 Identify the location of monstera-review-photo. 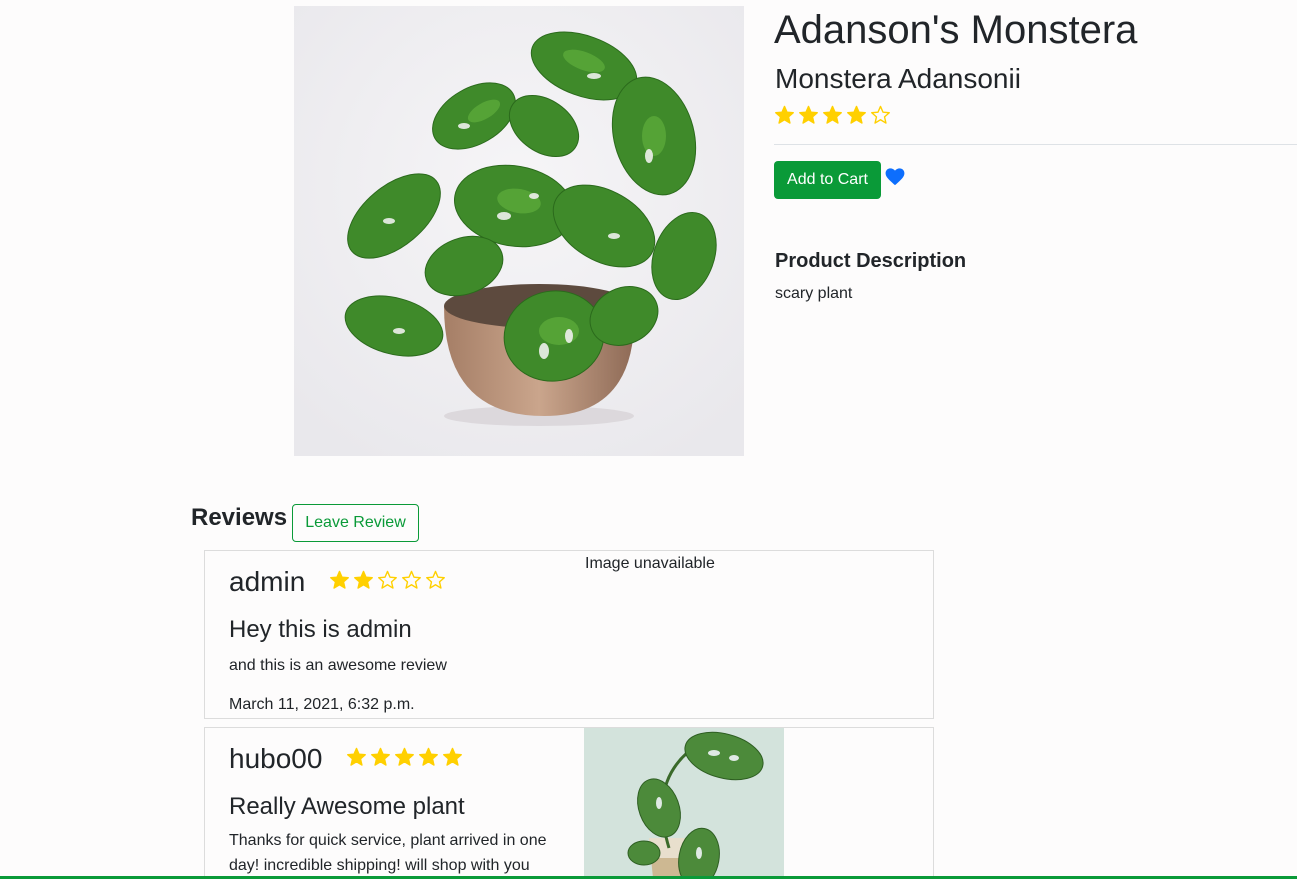
(684, 803).